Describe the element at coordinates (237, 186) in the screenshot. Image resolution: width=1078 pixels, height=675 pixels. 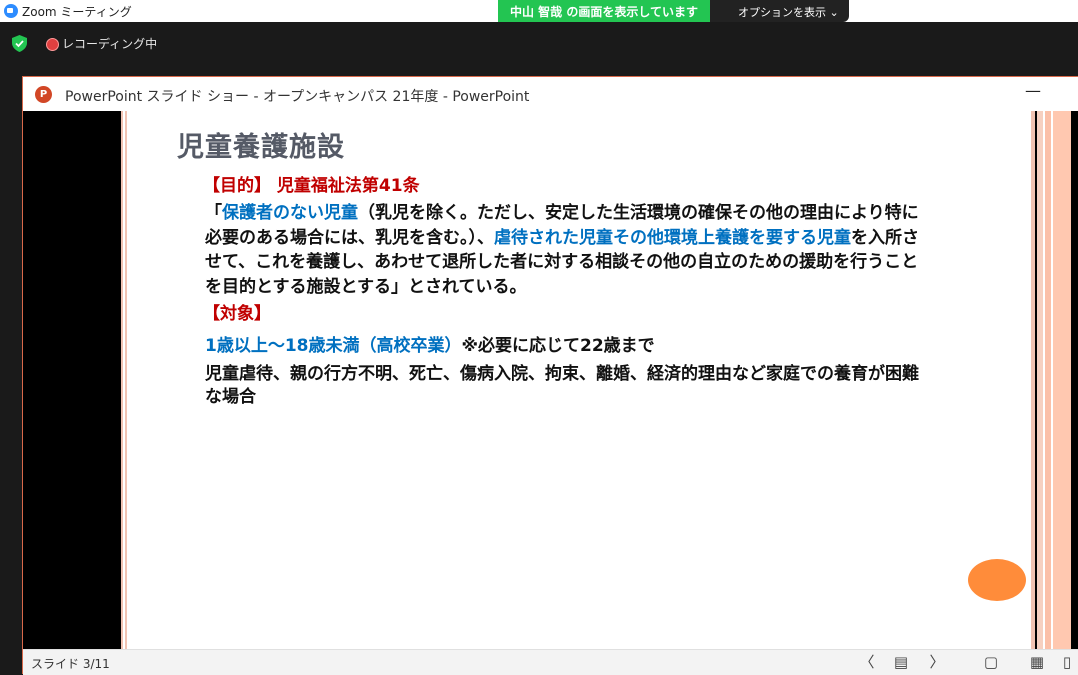
I see `purpose-heading: 【目的】` at that location.